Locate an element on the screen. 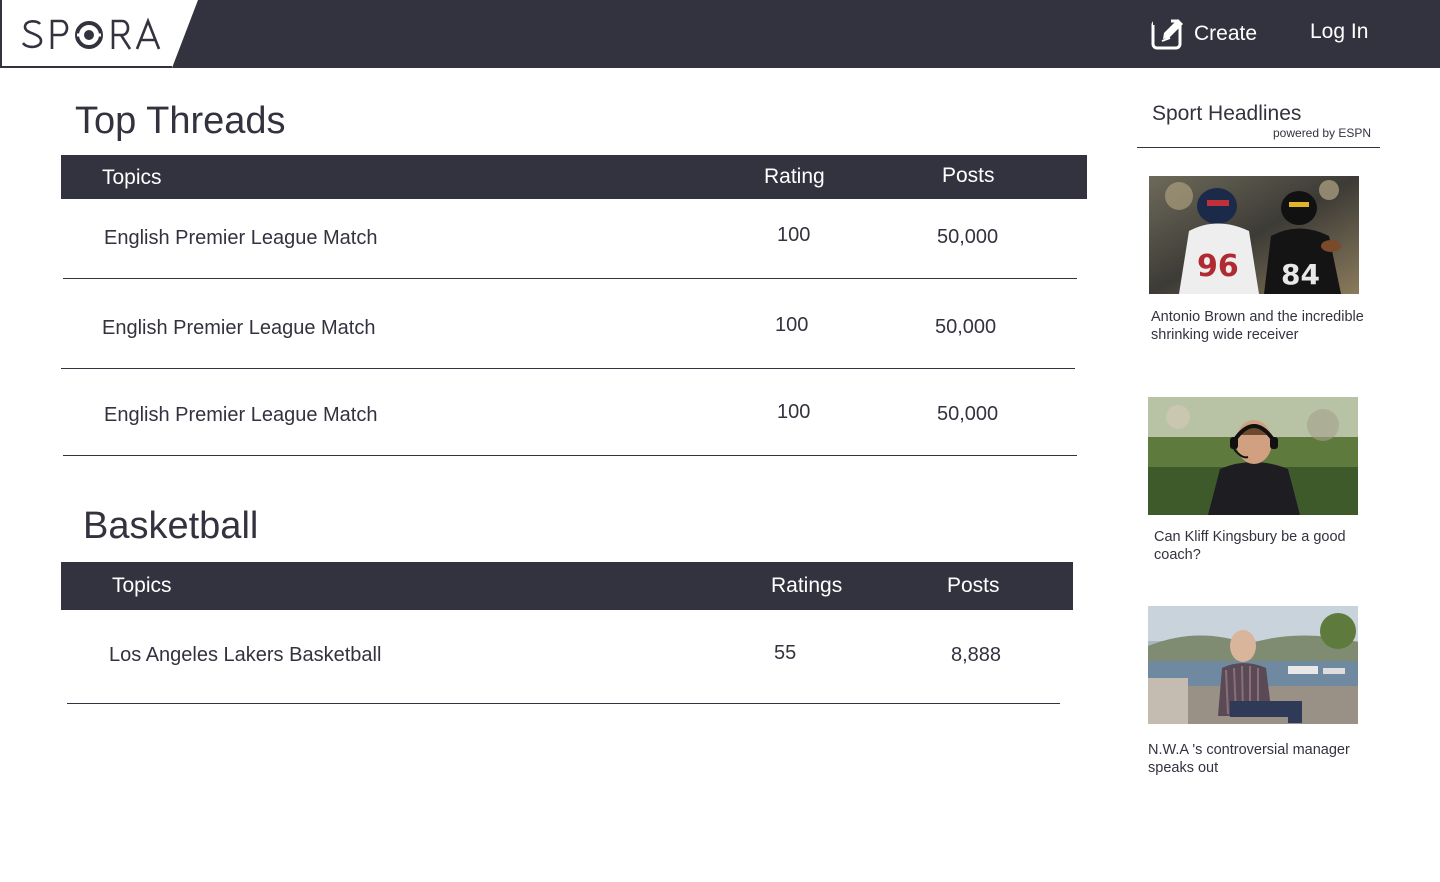  row-posts: 8,888 is located at coordinates (976, 655).